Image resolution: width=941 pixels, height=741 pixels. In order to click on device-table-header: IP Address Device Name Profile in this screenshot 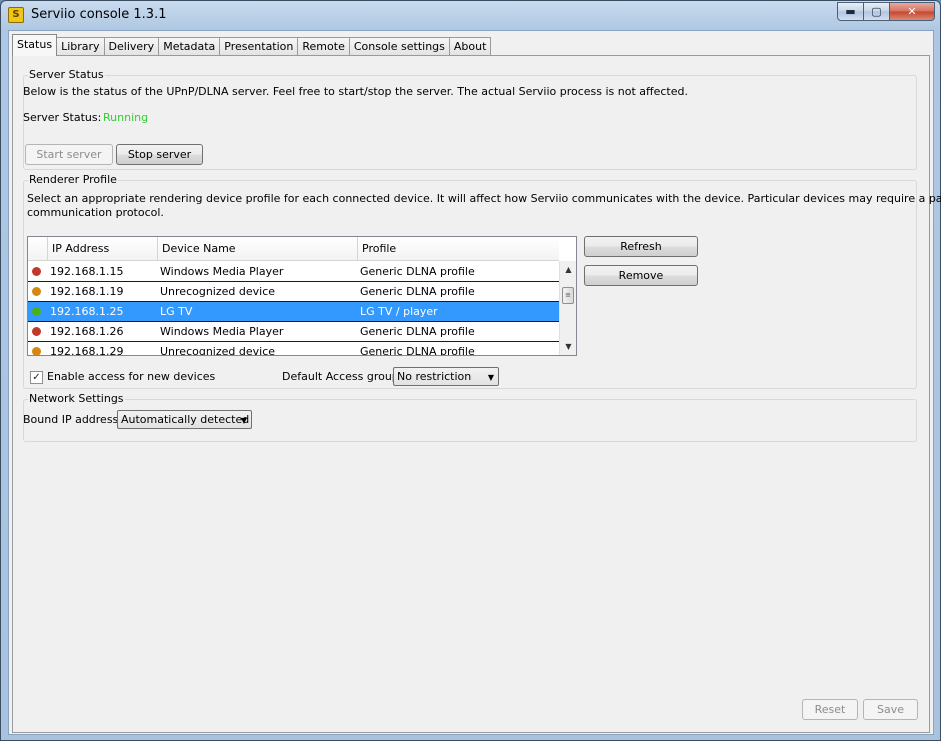, I will do `click(293, 249)`.